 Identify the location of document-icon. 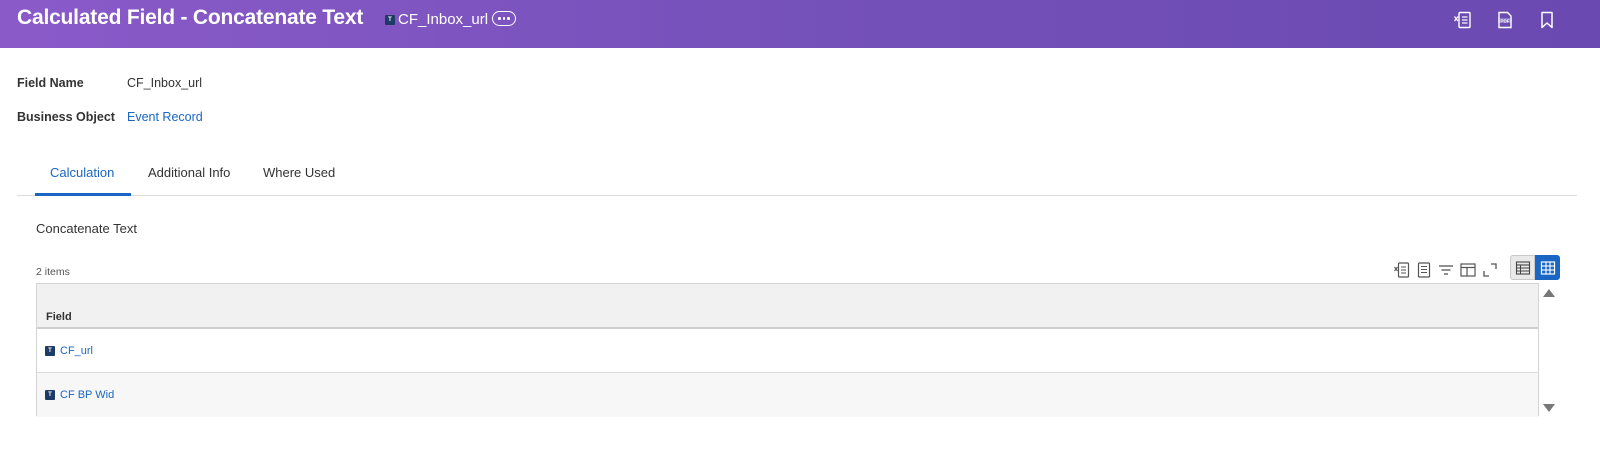
(1424, 270).